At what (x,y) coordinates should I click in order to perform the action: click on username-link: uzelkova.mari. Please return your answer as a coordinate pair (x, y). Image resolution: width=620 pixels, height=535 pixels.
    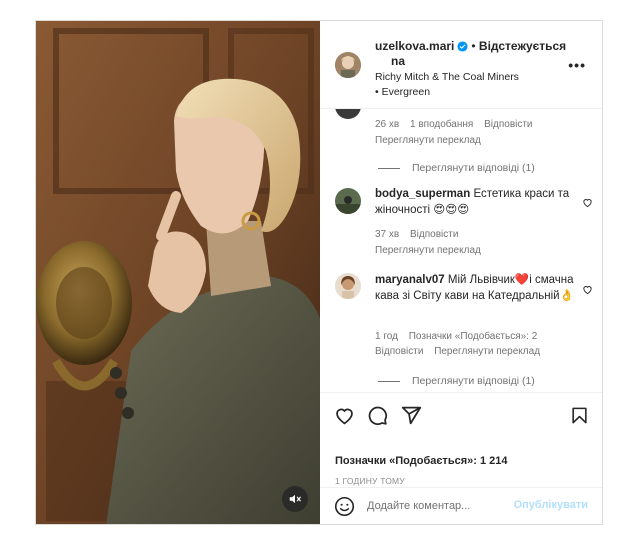
    Looking at the image, I should click on (414, 46).